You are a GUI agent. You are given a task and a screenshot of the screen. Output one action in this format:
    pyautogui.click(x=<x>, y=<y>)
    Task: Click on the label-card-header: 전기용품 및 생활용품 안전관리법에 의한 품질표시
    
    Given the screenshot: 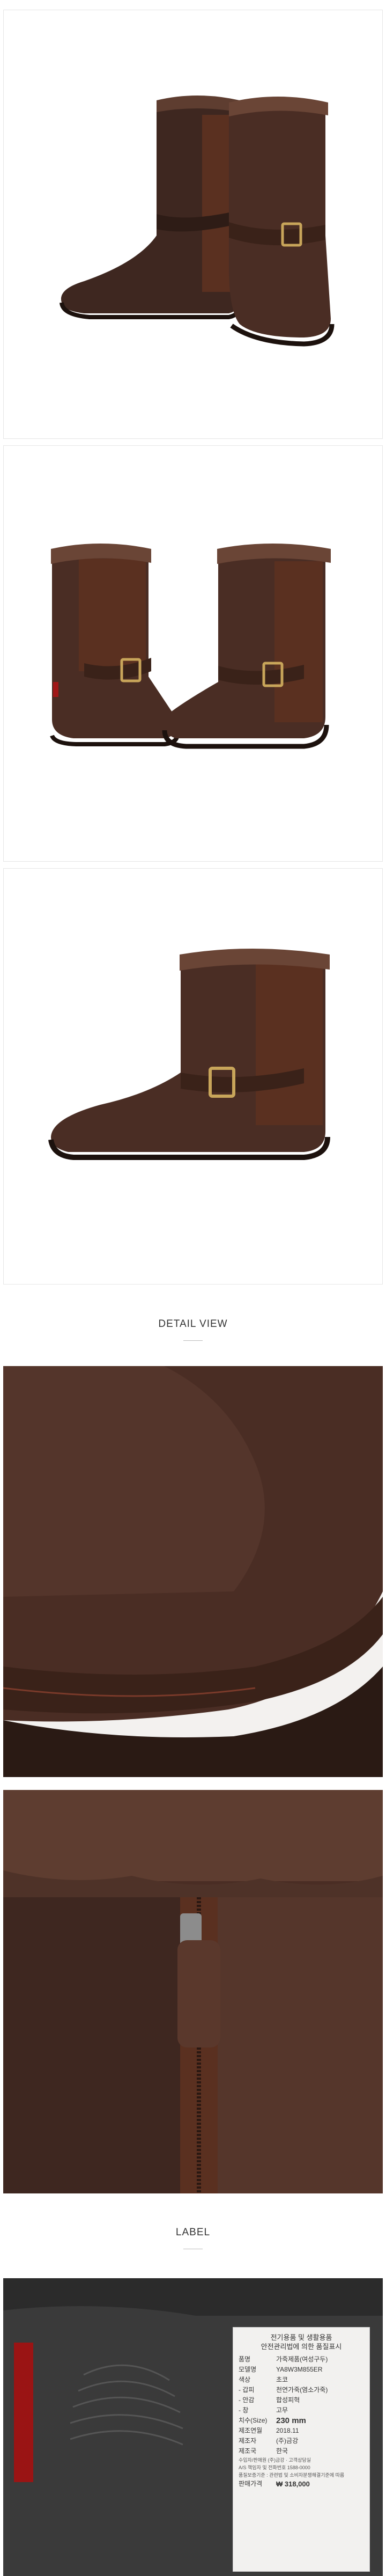 What is the action you would take?
    pyautogui.click(x=301, y=2342)
    